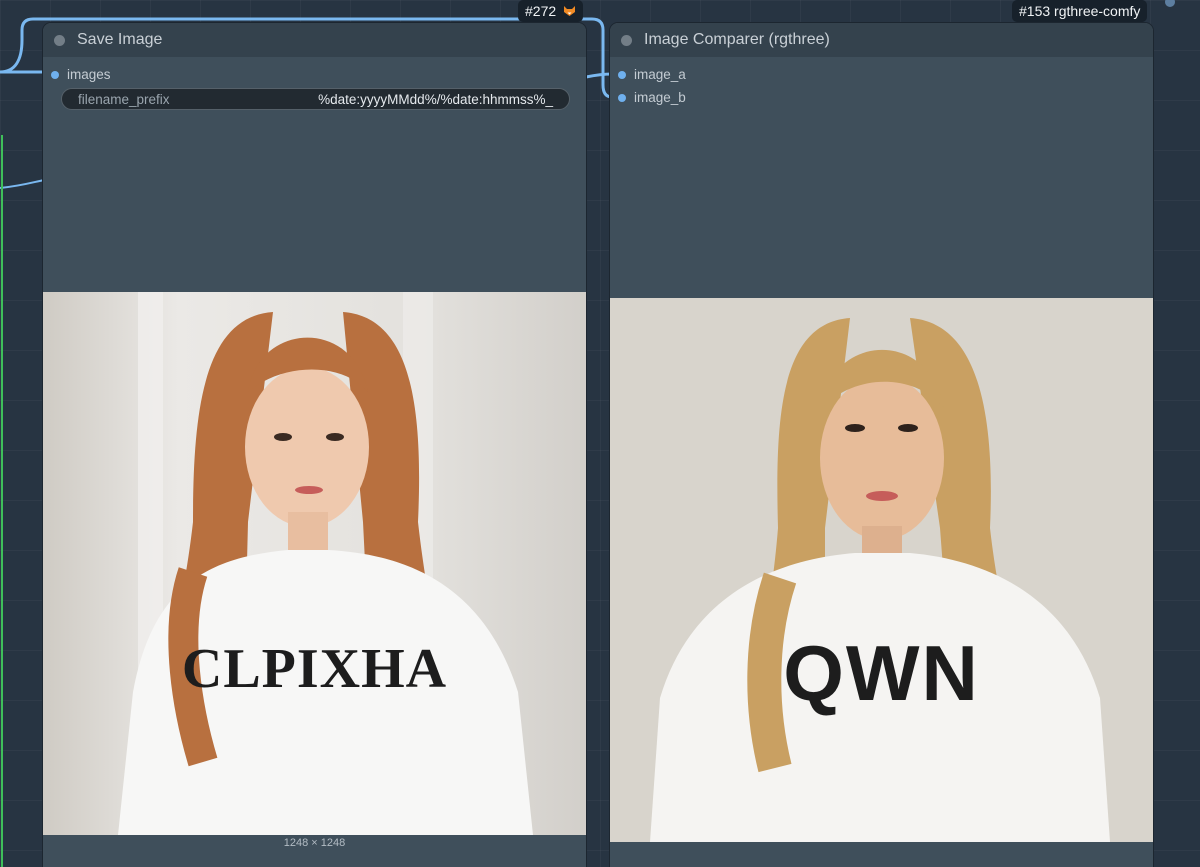 This screenshot has width=1200, height=867. What do you see at coordinates (435, 99) in the screenshot?
I see `widget-value: %date:yyyyMMdd%/%date:hhmmss%_` at bounding box center [435, 99].